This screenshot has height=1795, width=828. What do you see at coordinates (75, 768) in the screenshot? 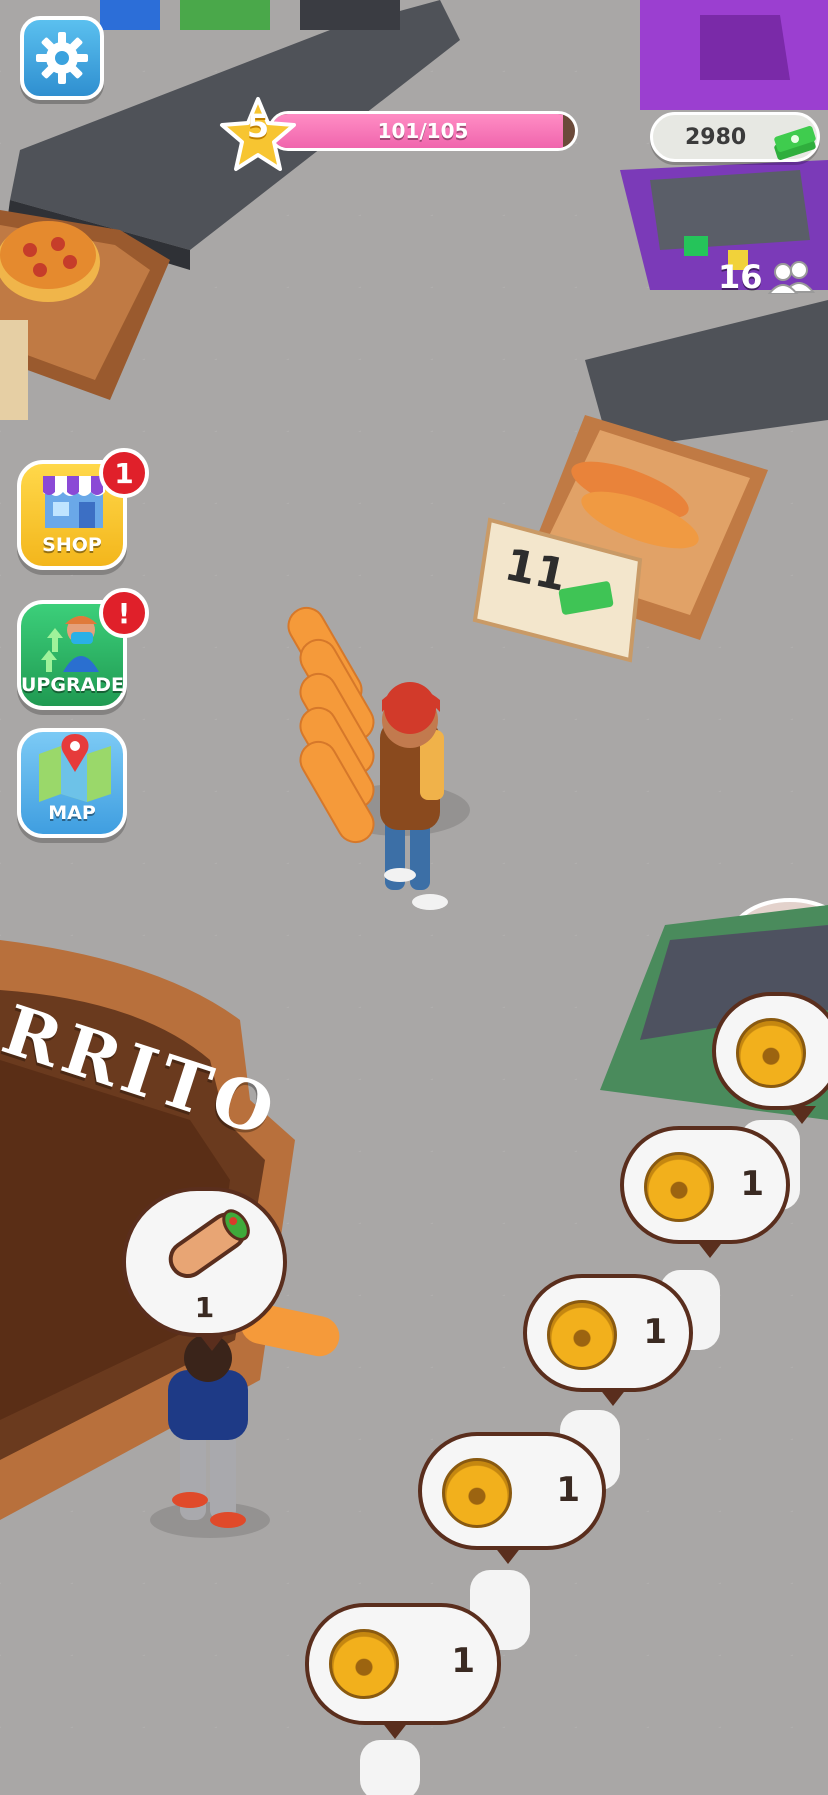
I see `map-pin-icon` at bounding box center [75, 768].